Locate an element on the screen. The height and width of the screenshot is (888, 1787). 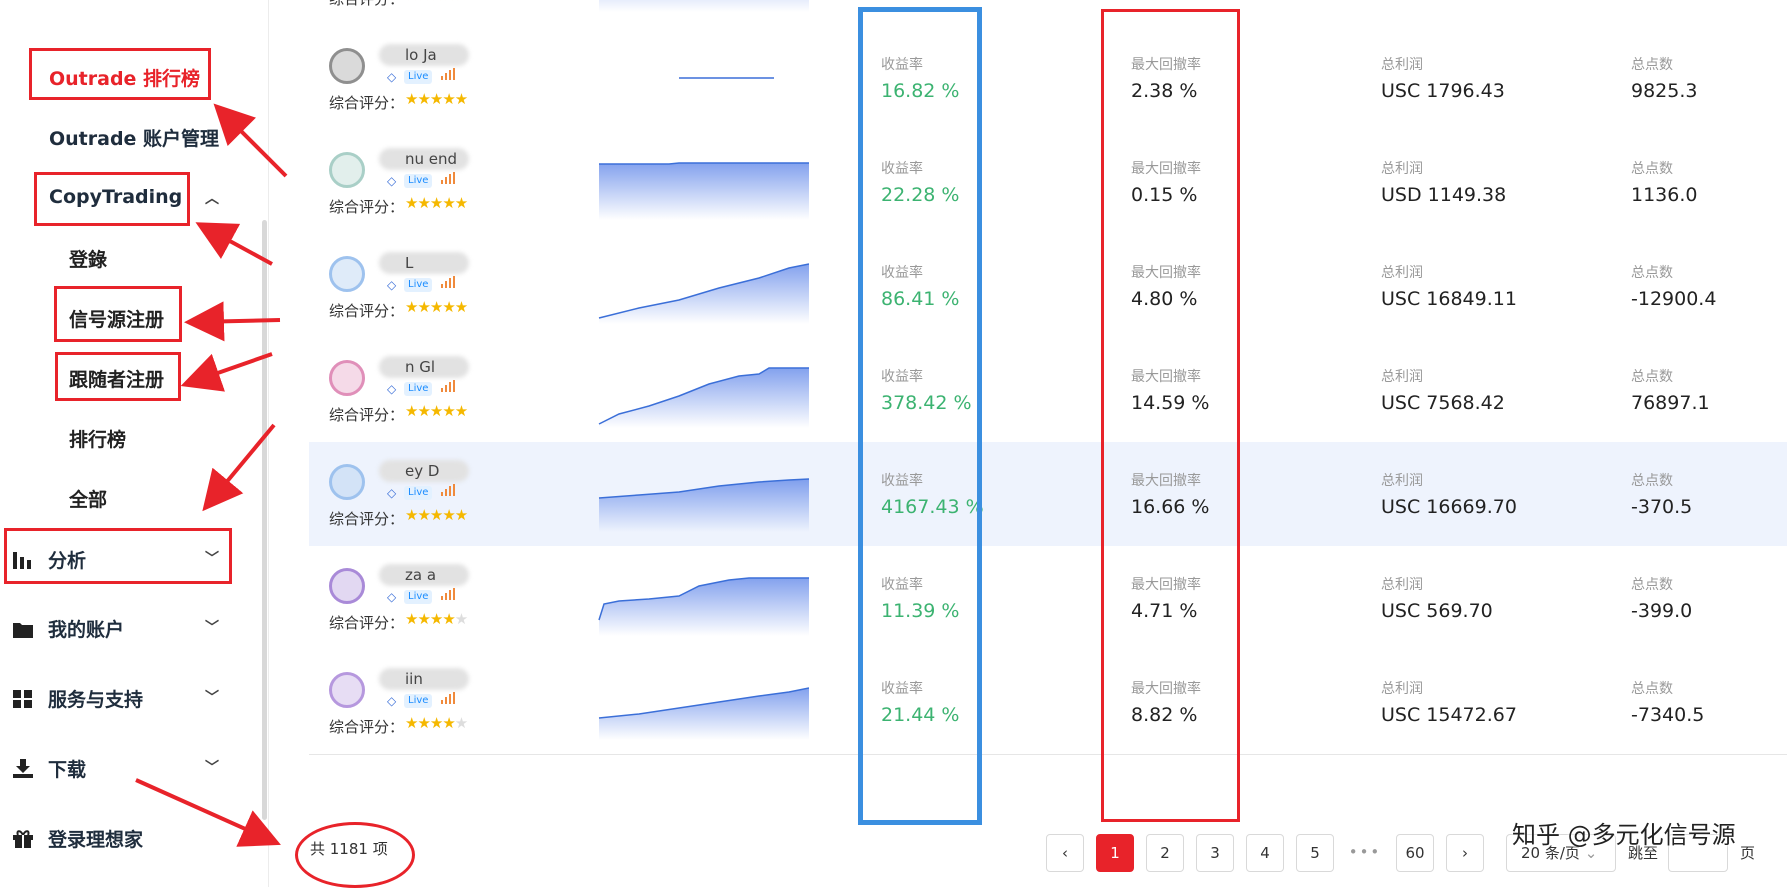
arrow-to-all is located at coordinates (239, 467).